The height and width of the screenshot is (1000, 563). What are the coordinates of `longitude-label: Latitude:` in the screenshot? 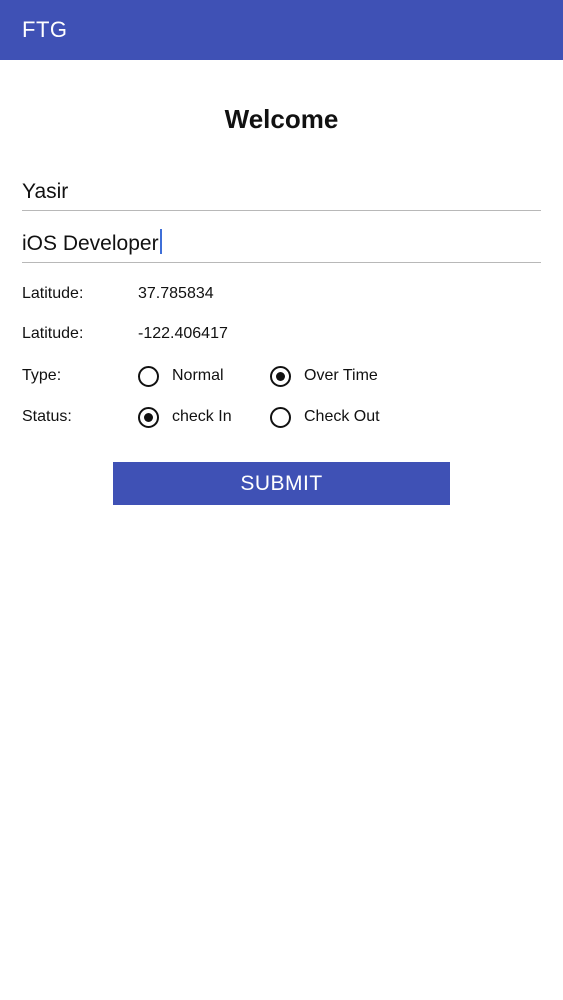 It's located at (53, 333).